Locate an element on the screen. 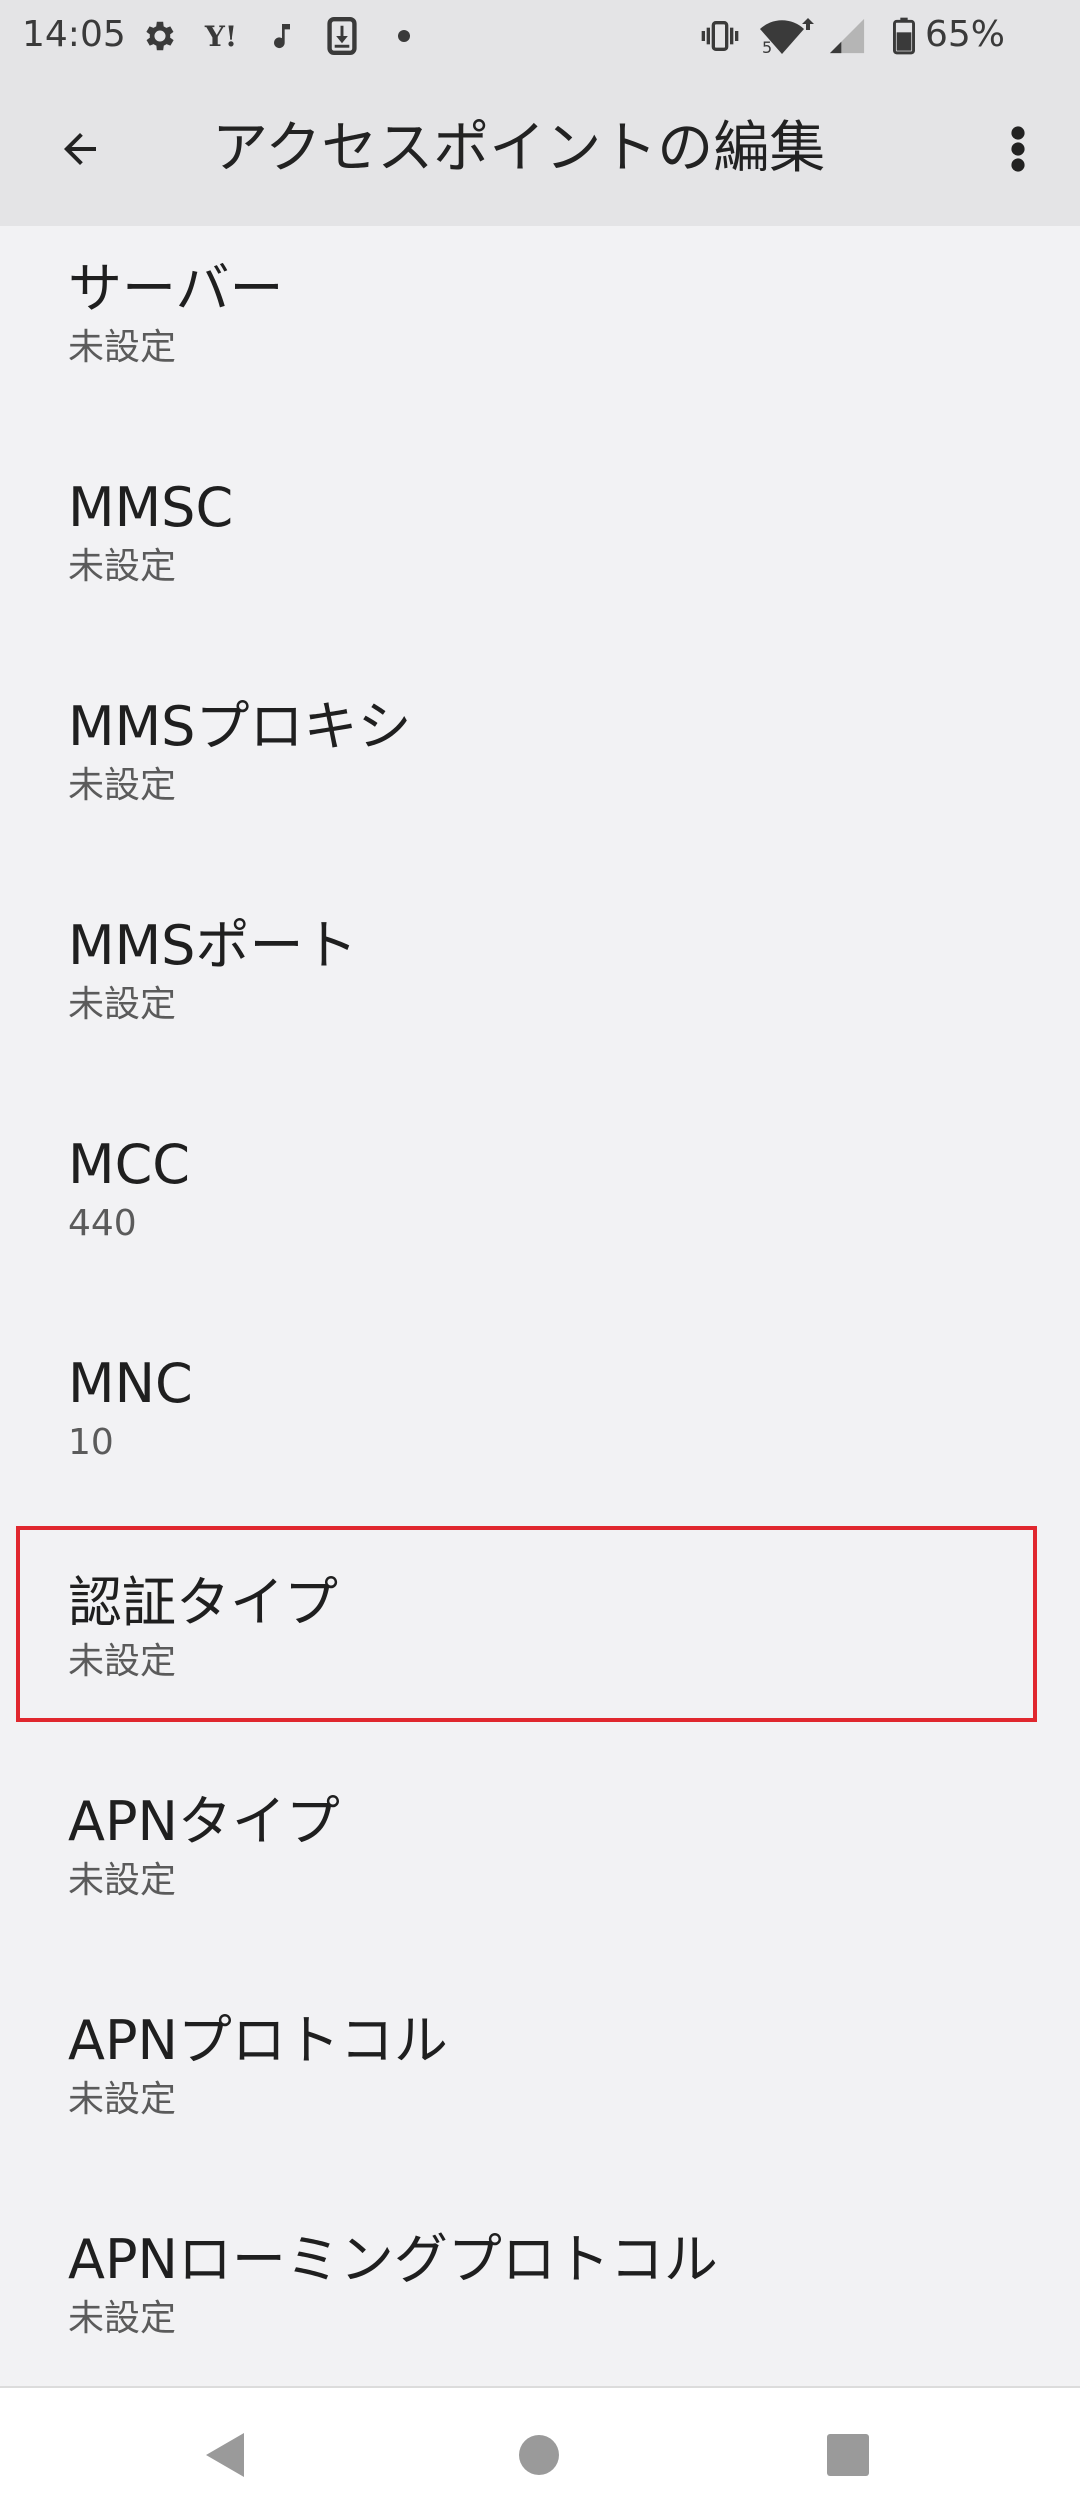 This screenshot has width=1080, height=2520. triangle-back-icon is located at coordinates (225, 2455).